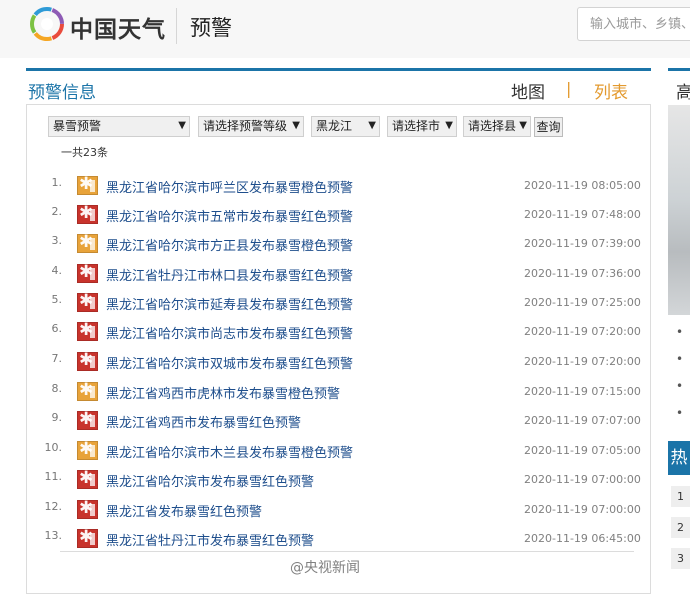 The height and width of the screenshot is (594, 690). I want to click on sidebar-top-border, so click(679, 69).